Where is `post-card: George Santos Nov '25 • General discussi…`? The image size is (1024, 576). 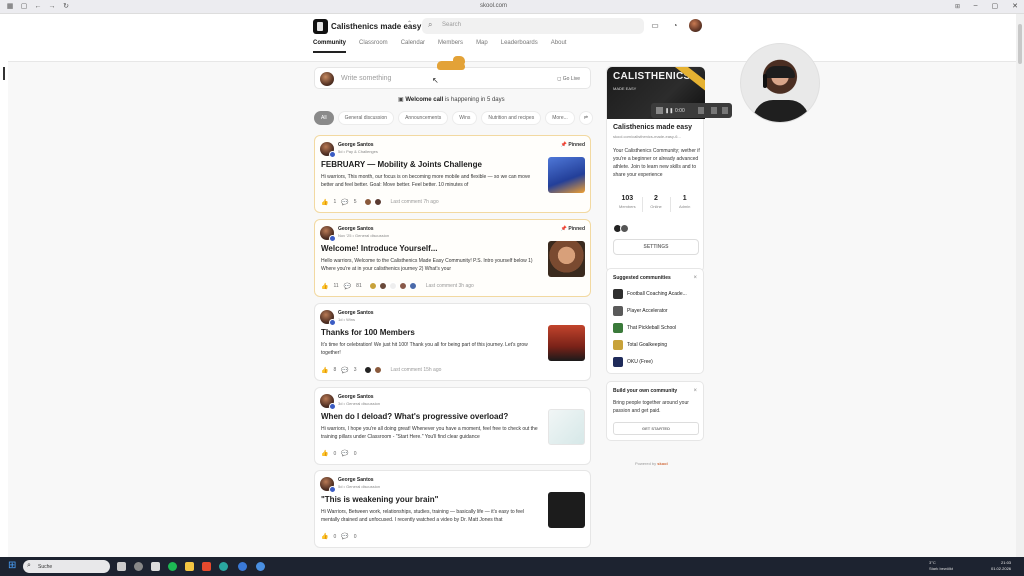
post-card: George Santos Nov '25 • General discussi… is located at coordinates (452, 258).